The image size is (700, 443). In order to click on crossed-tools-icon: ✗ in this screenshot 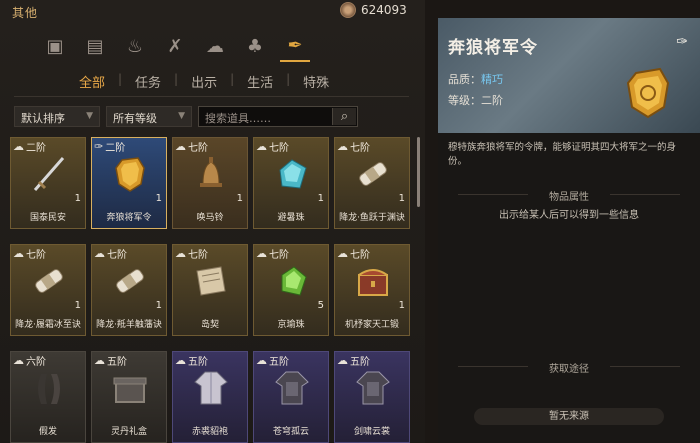, I will do `click(175, 46)`.